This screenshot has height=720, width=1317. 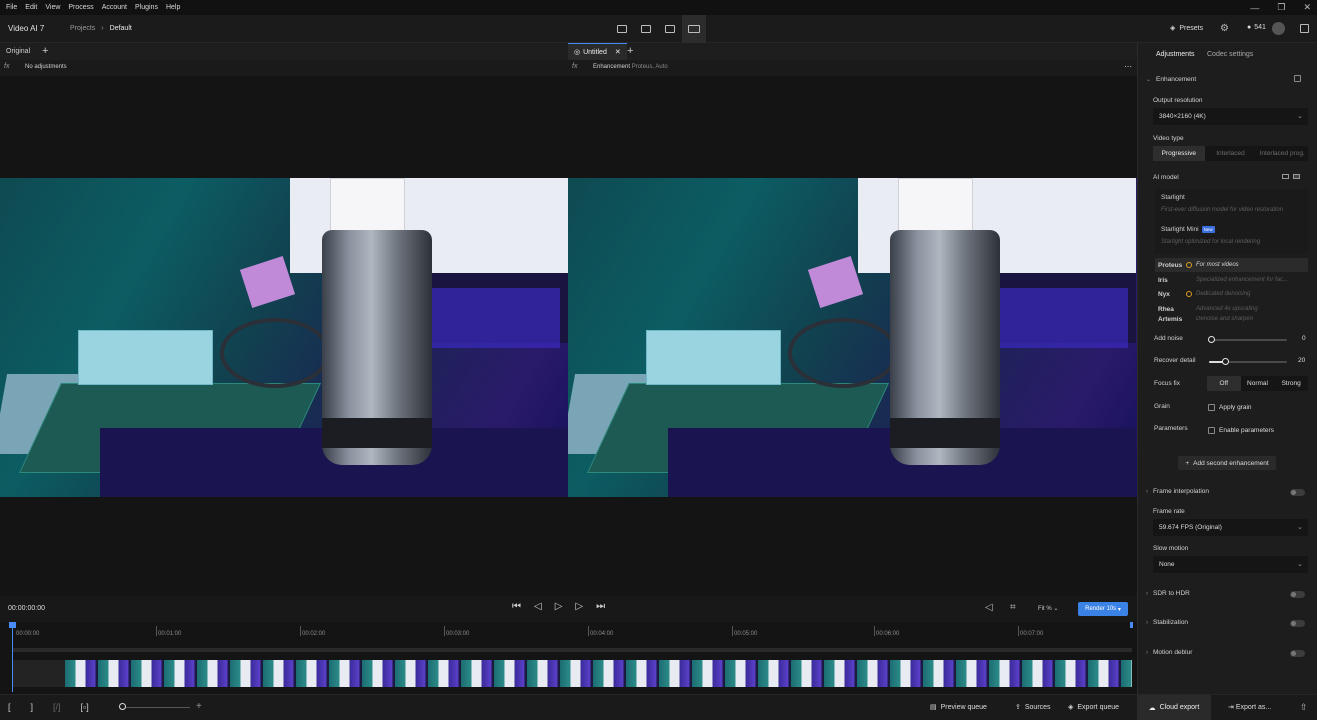 What do you see at coordinates (1211, 430) in the screenshot?
I see `enable-parameters-checkbox` at bounding box center [1211, 430].